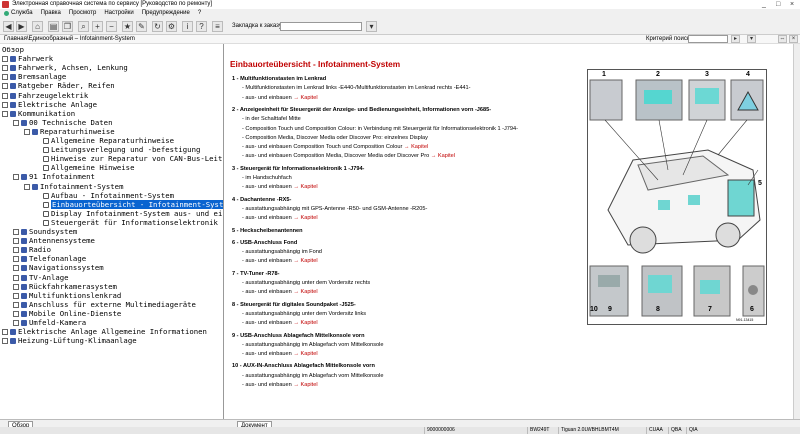 The height and width of the screenshot is (434, 800). Describe the element at coordinates (62, 122) in the screenshot. I see `tree-node: 00 Technische Daten` at that location.